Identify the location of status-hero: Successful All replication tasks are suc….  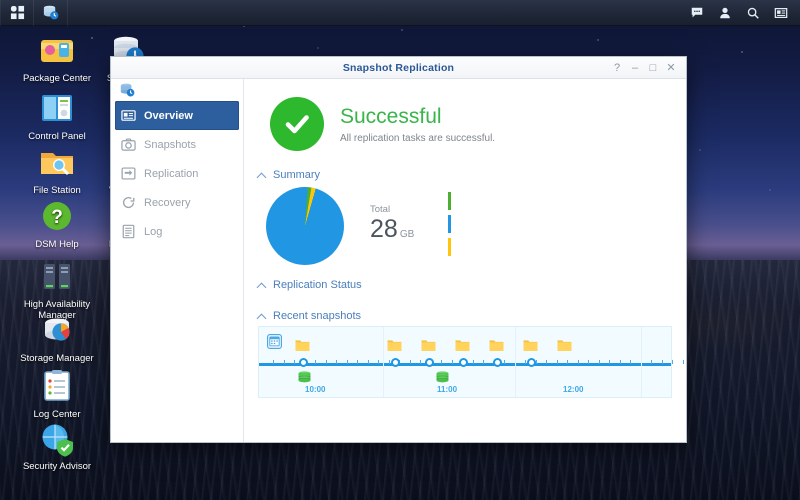
(465, 126).